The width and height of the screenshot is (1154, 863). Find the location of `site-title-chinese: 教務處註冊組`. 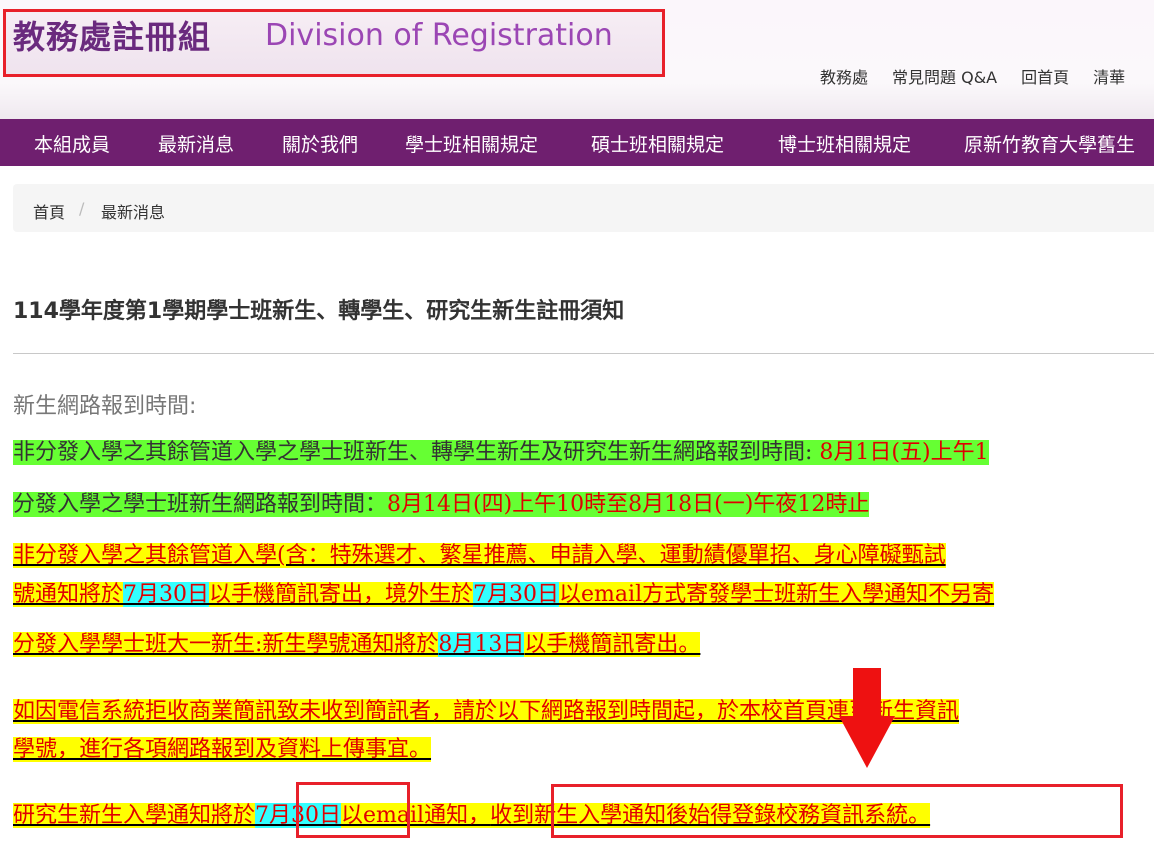

site-title-chinese: 教務處註冊組 is located at coordinates (112, 35).